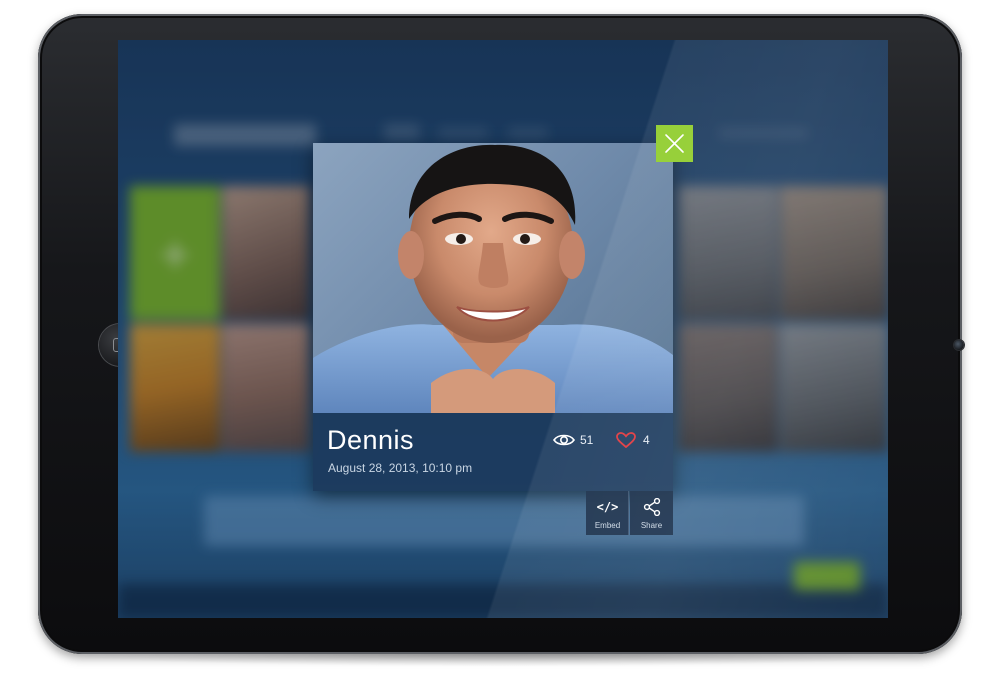 This screenshot has width=1000, height=676. Describe the element at coordinates (493, 452) in the screenshot. I see `photo-info-panel: Dennis August 28, 2013, 10:10 pm 51 4` at that location.